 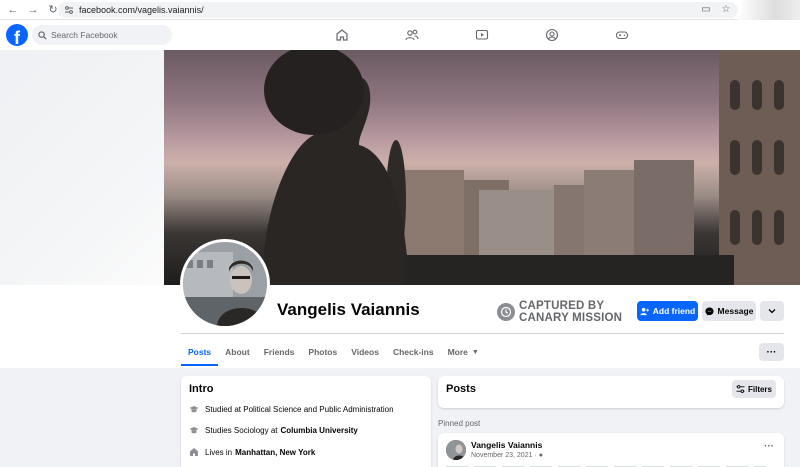 I want to click on avatar-image, so click(x=225, y=284).